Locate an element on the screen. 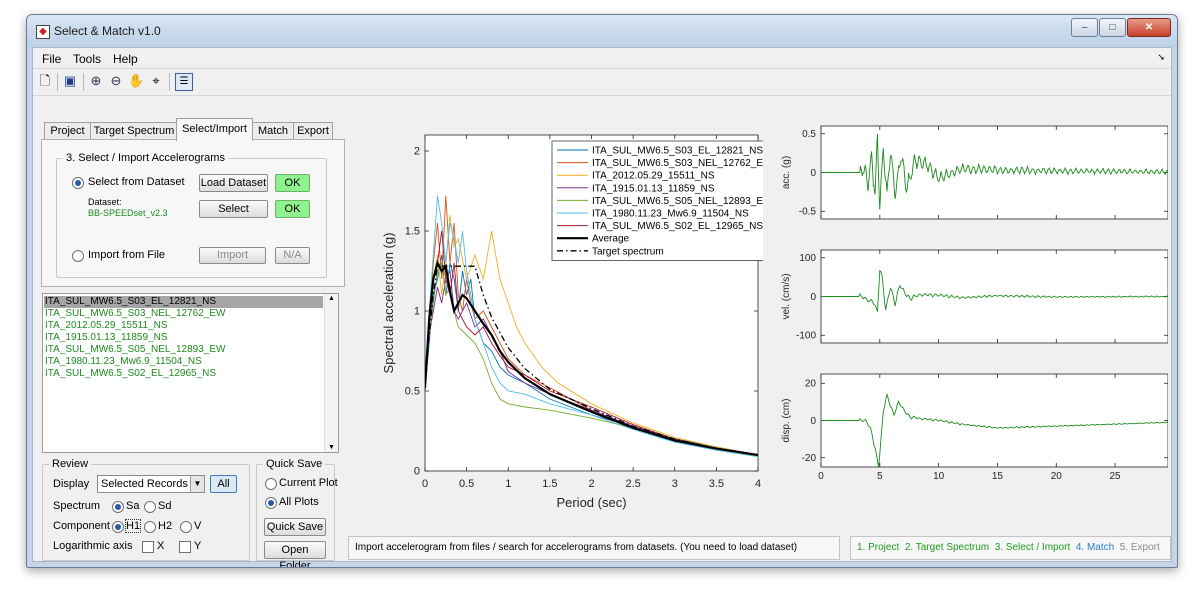  list-scrollbar: ▲ ▼ is located at coordinates (331, 373).